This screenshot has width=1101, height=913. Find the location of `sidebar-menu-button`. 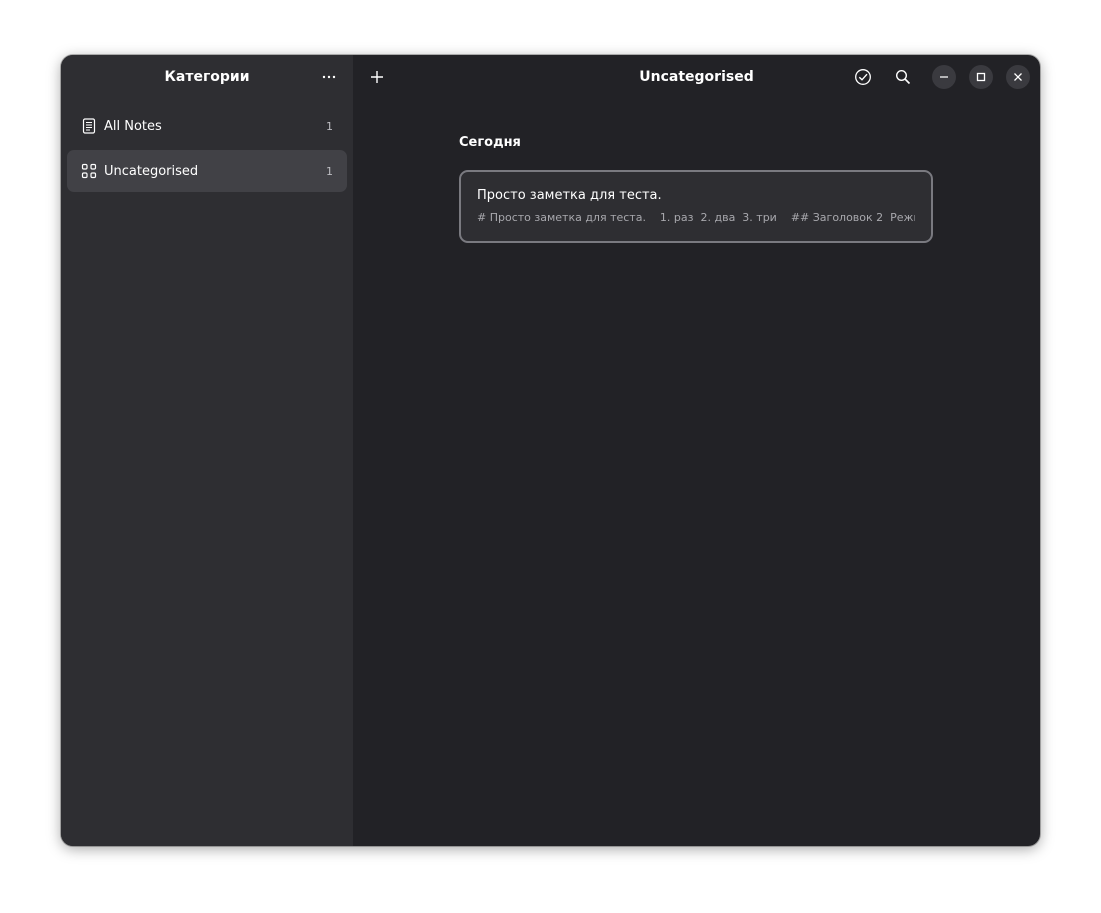

sidebar-menu-button is located at coordinates (329, 77).